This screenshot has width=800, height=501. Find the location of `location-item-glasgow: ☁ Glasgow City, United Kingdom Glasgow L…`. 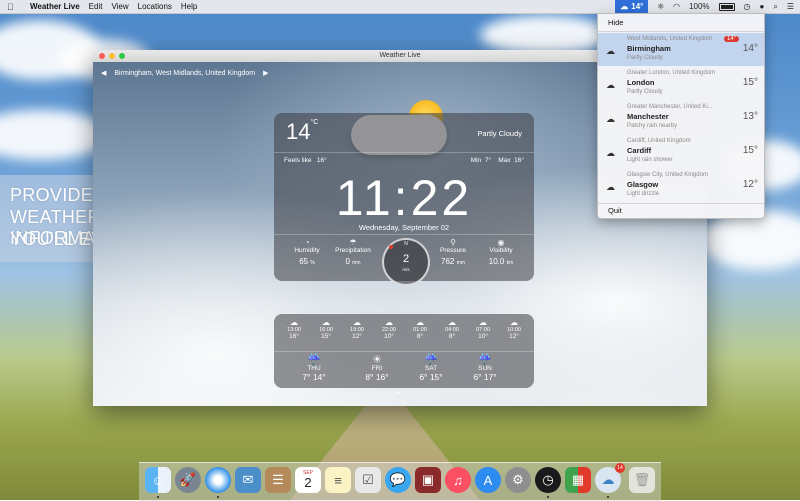

location-item-glasgow: ☁ Glasgow City, United Kingdom Glasgow L… is located at coordinates (681, 185).